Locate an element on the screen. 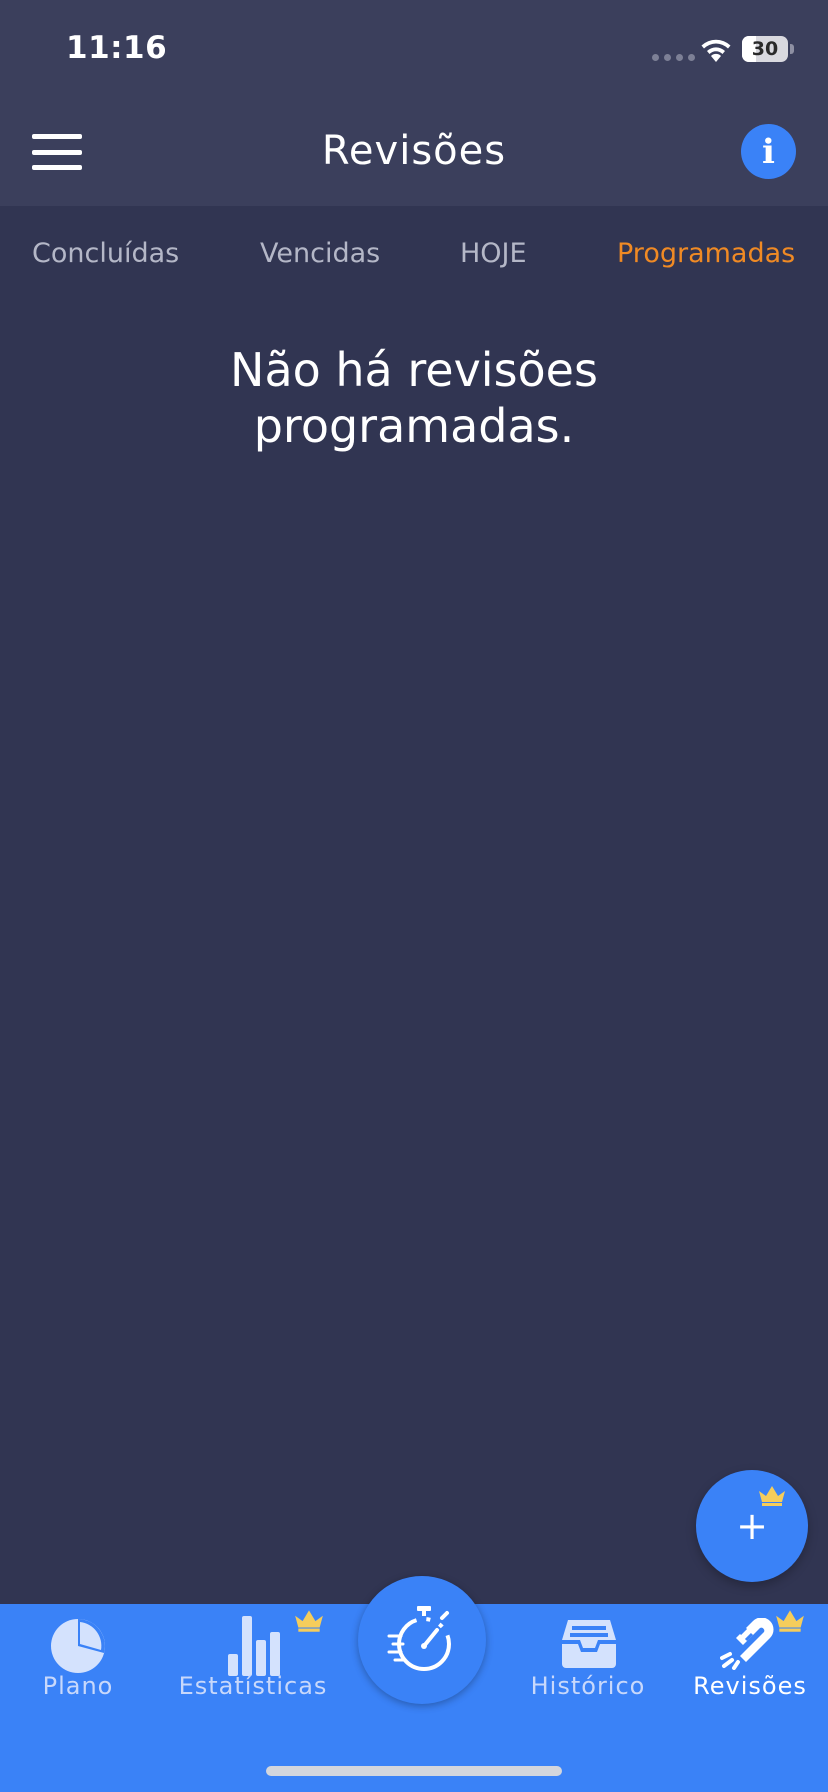 The width and height of the screenshot is (828, 1792). battery-icon: 30 is located at coordinates (765, 49).